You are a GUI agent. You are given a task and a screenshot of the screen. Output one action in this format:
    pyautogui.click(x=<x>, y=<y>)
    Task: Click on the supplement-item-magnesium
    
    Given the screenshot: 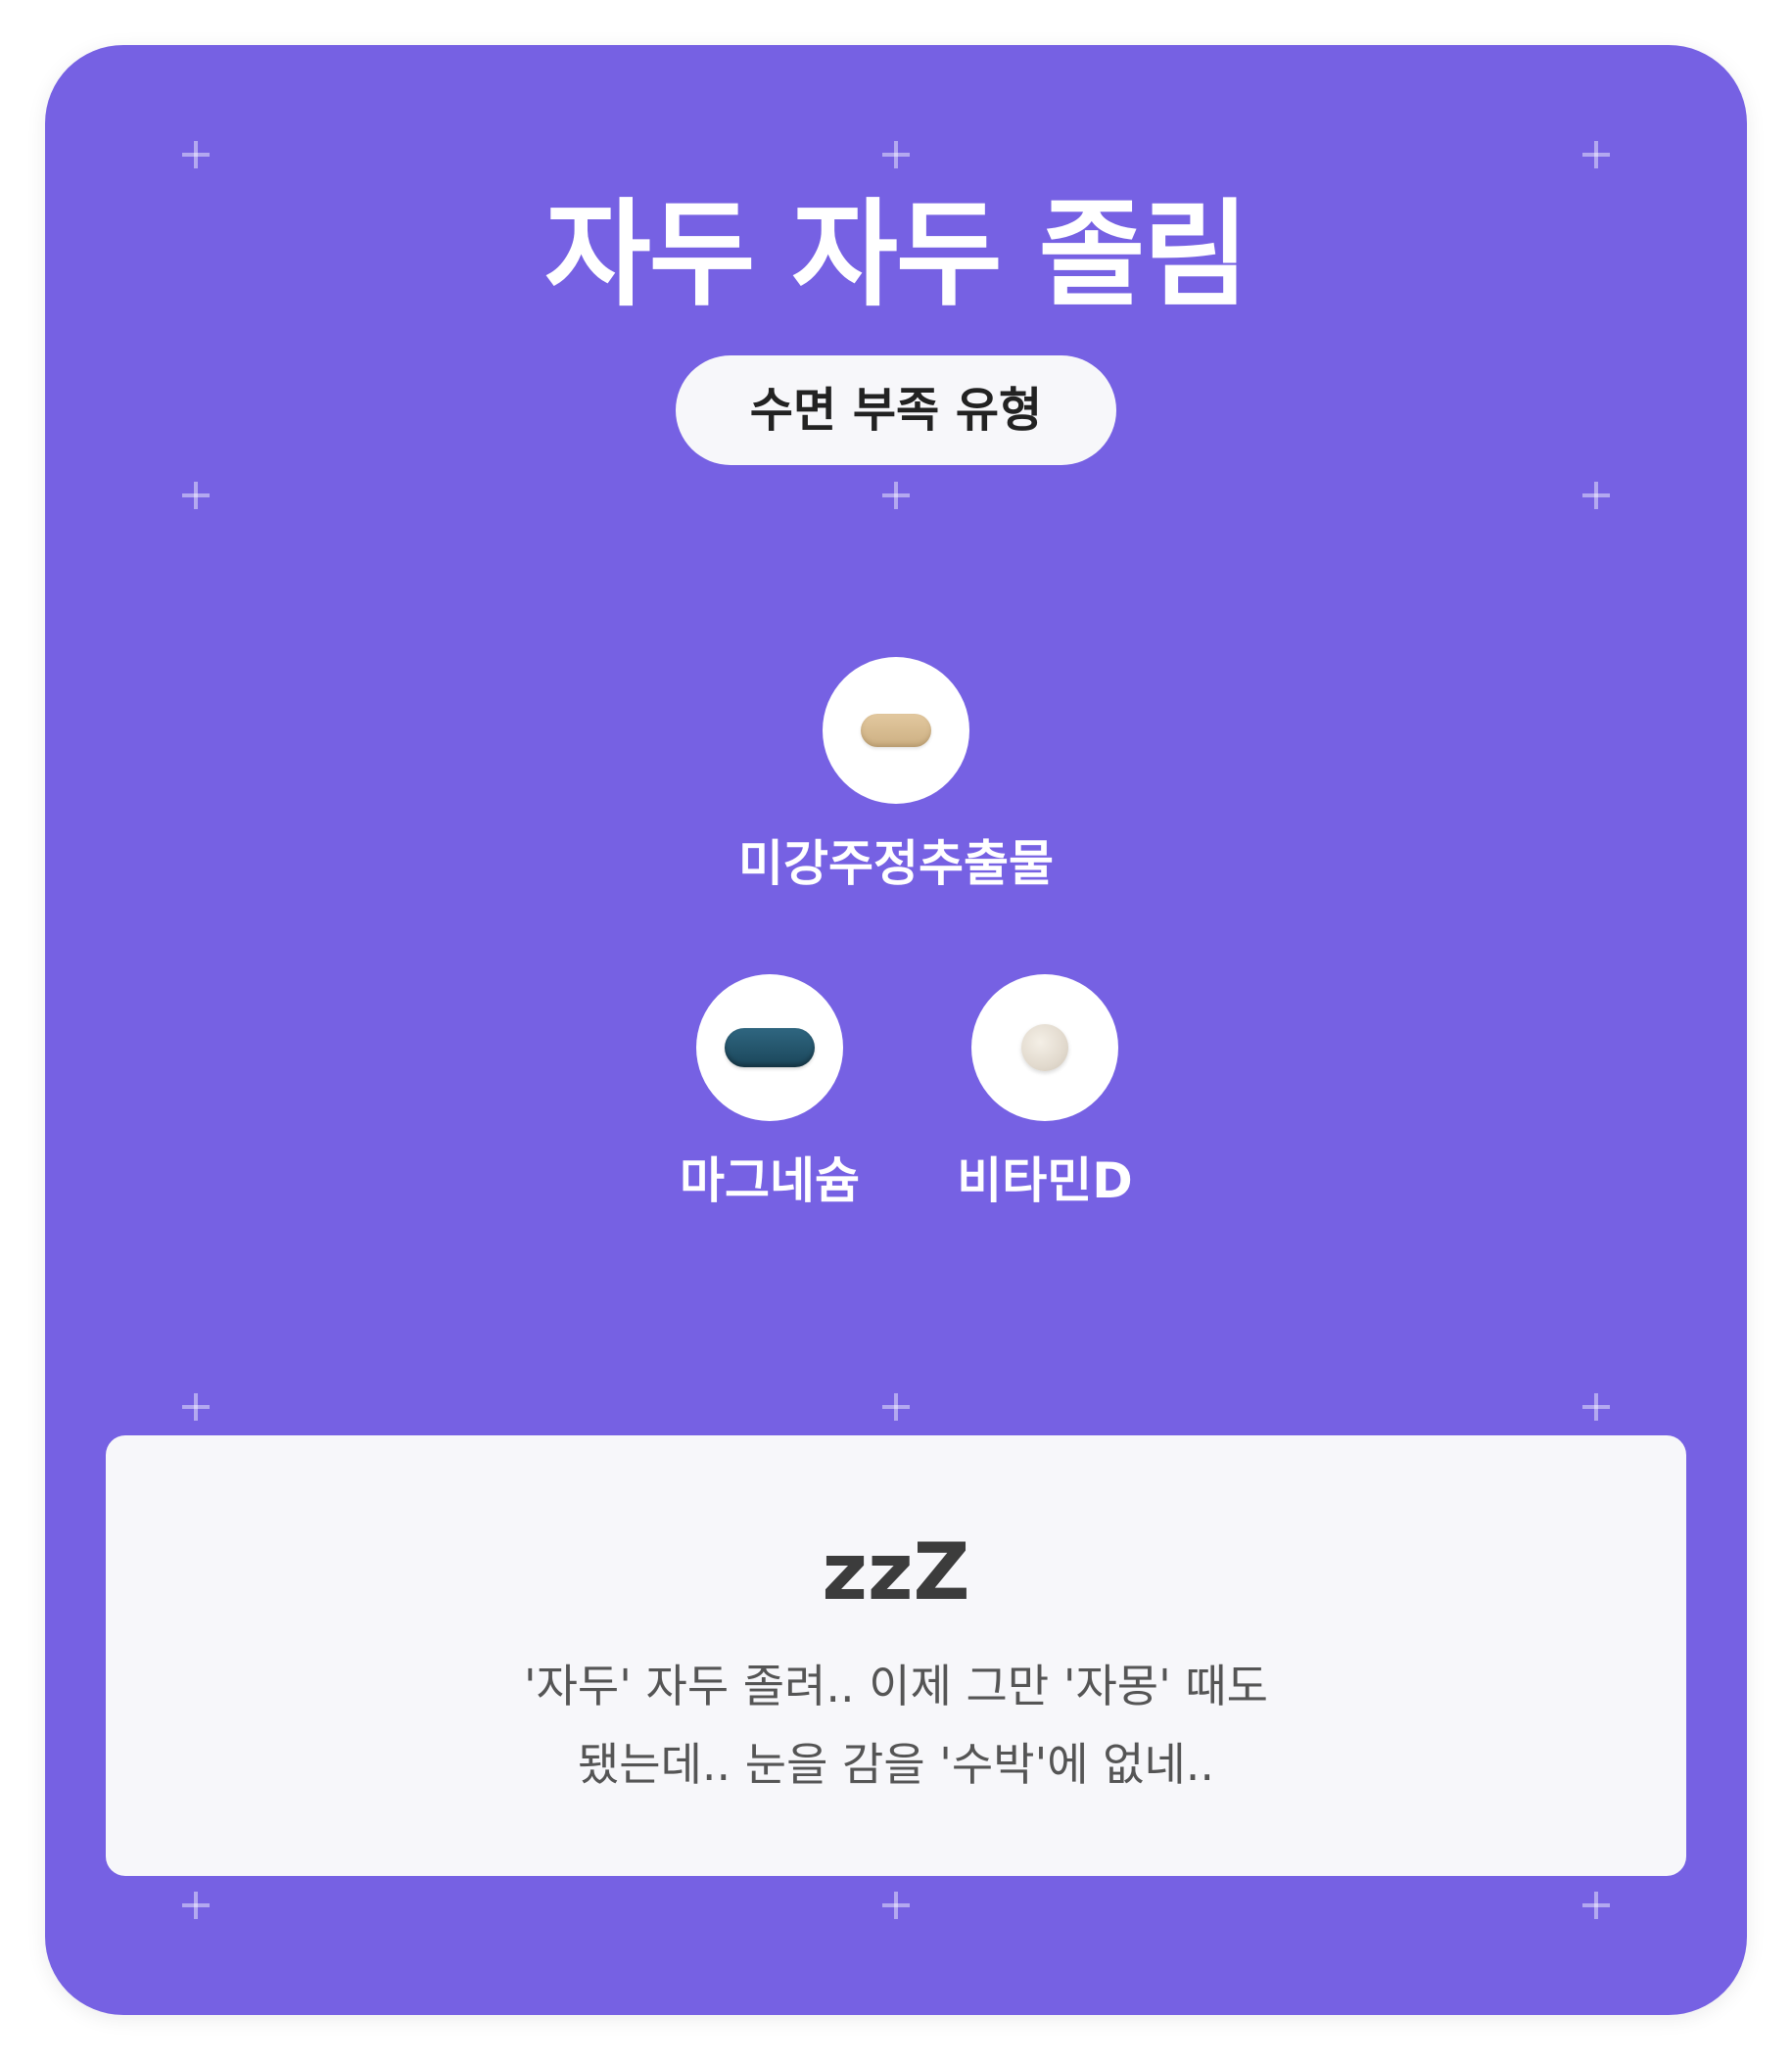 What is the action you would take?
    pyautogui.click(x=770, y=1047)
    